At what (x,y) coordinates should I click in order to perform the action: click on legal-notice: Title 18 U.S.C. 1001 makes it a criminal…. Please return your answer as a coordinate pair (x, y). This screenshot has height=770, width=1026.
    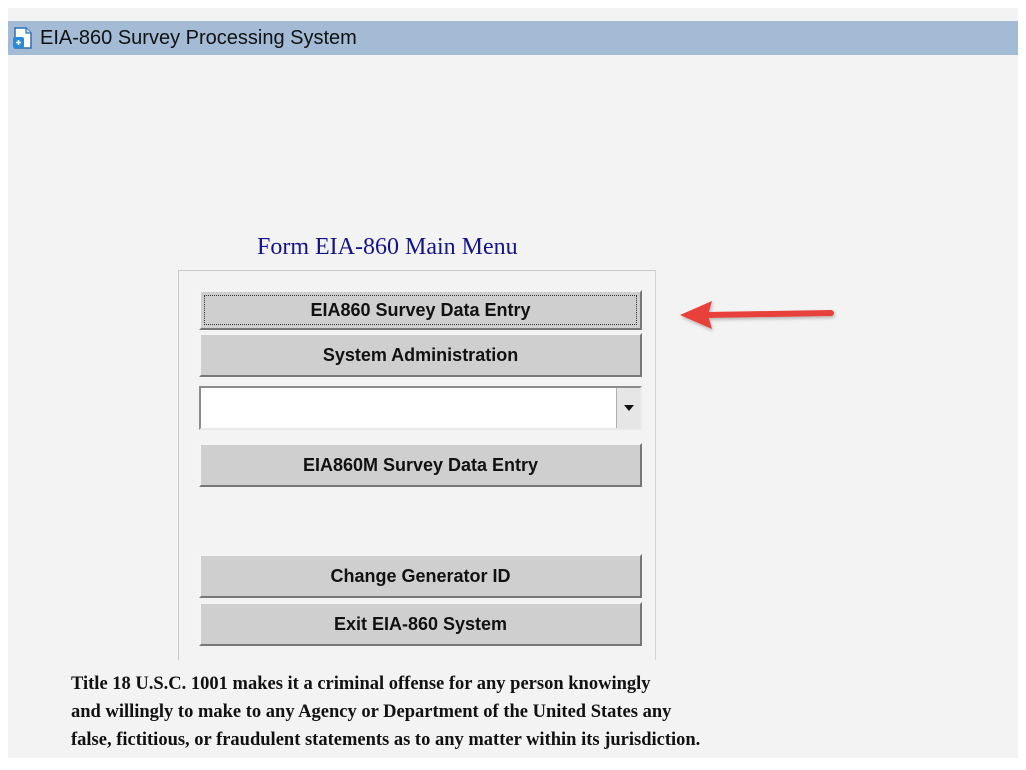
    Looking at the image, I should click on (471, 712).